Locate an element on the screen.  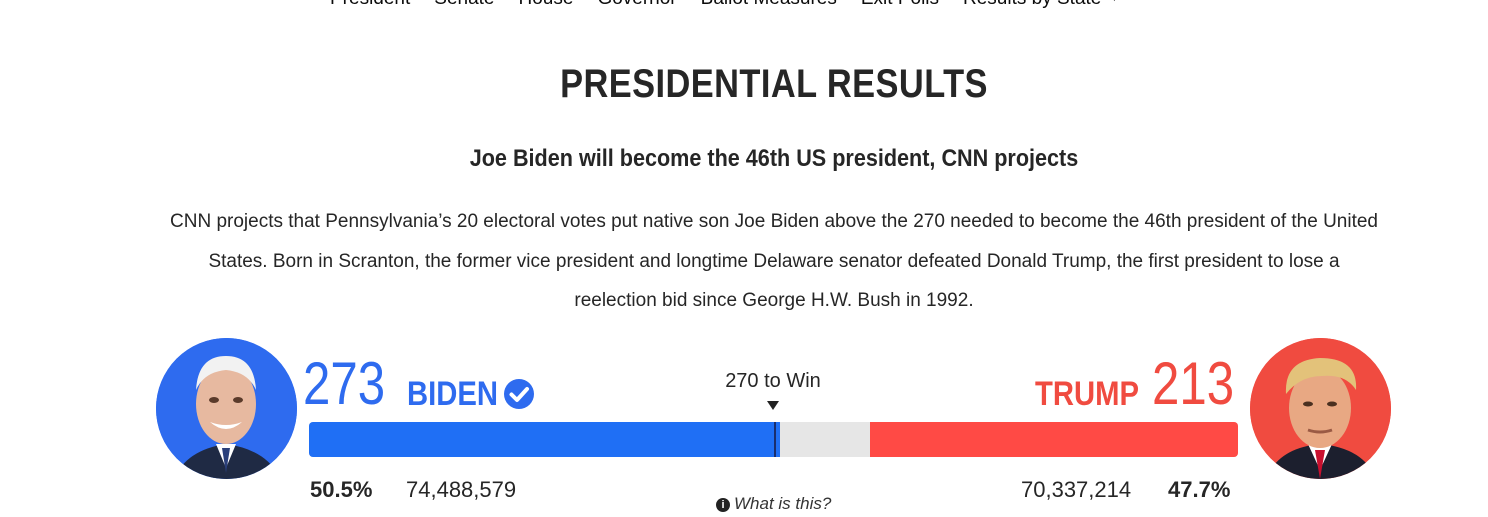
trump-bar-segment is located at coordinates (1054, 439).